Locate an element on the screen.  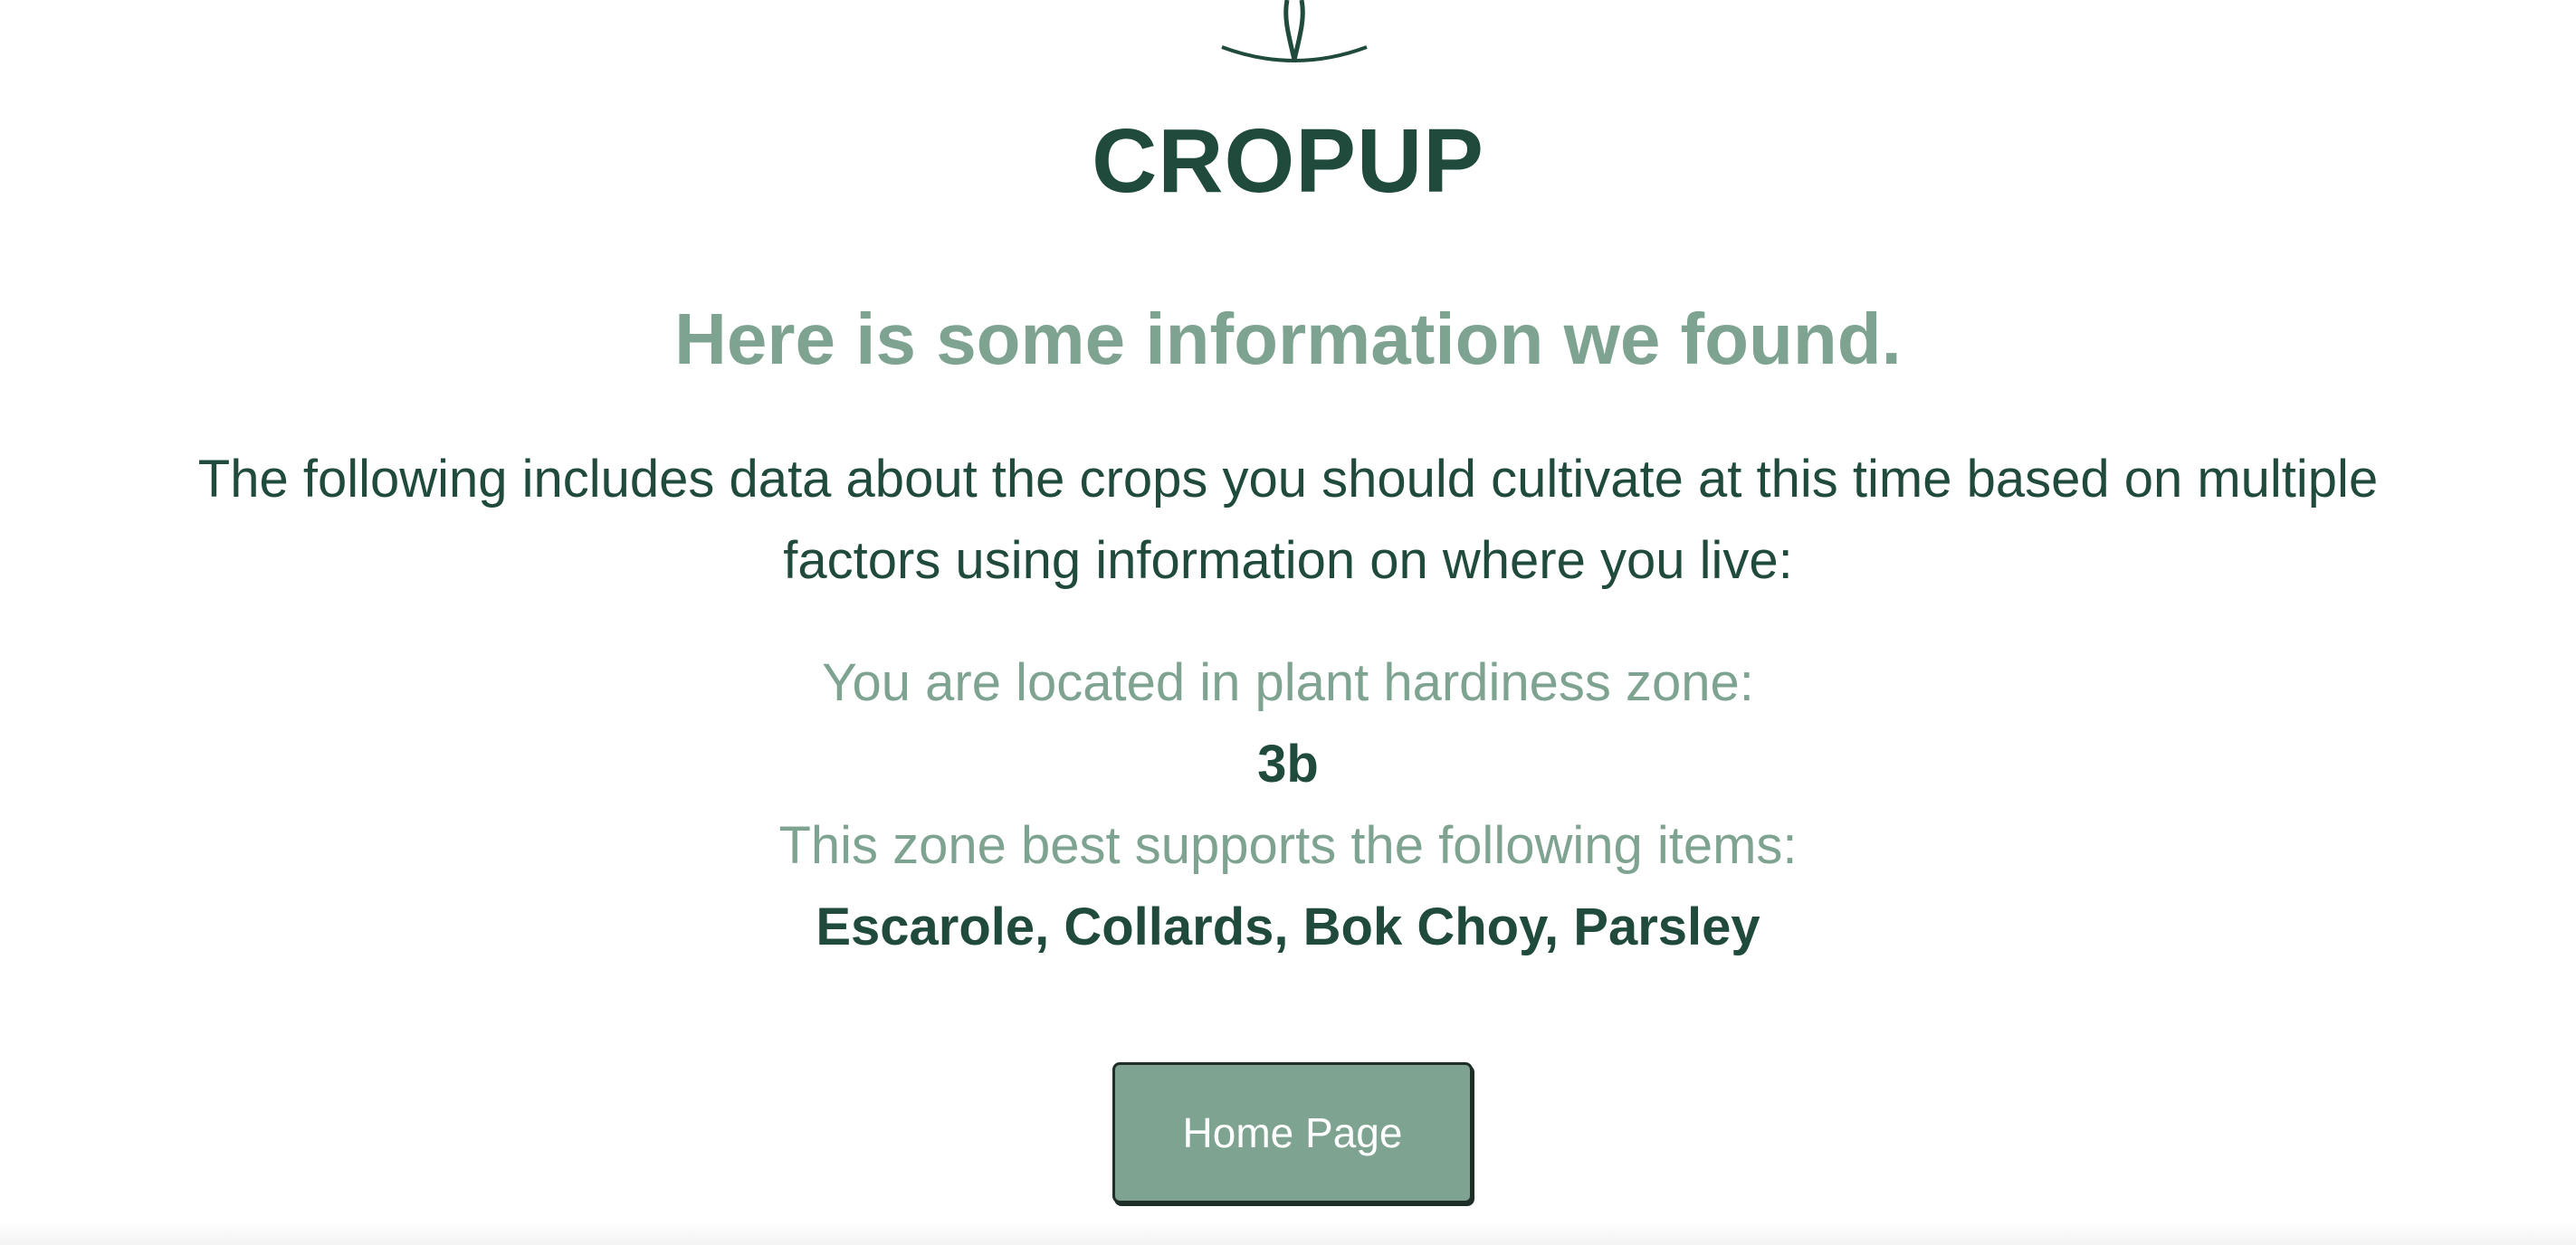
home-page-button: Home Page is located at coordinates (1292, 1132).